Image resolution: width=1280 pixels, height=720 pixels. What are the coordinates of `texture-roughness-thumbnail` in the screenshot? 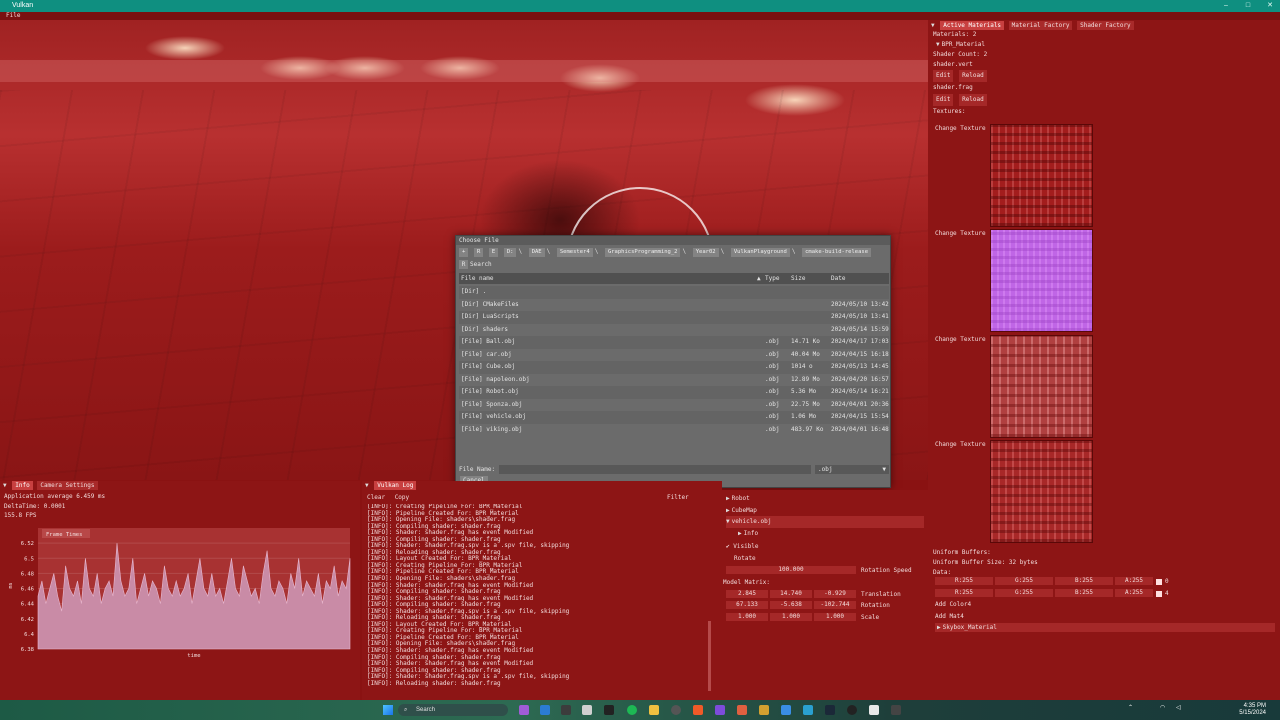 It's located at (1041, 386).